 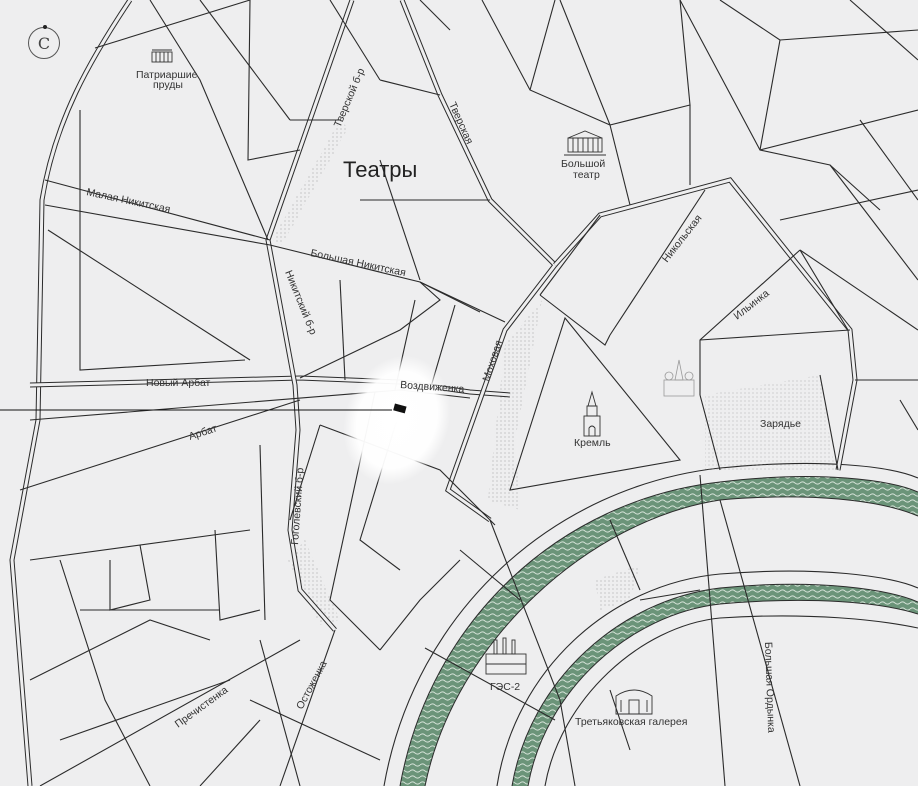 What do you see at coordinates (592, 443) in the screenshot?
I see `place-label-kremlin: Кремль` at bounding box center [592, 443].